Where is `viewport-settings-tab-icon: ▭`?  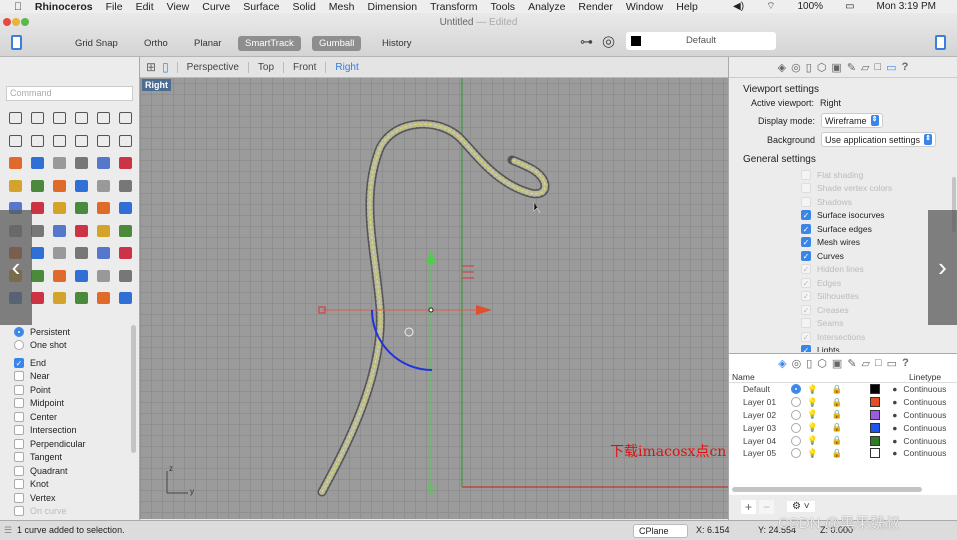
viewport-settings-tab-icon: ▭ is located at coordinates (891, 67).